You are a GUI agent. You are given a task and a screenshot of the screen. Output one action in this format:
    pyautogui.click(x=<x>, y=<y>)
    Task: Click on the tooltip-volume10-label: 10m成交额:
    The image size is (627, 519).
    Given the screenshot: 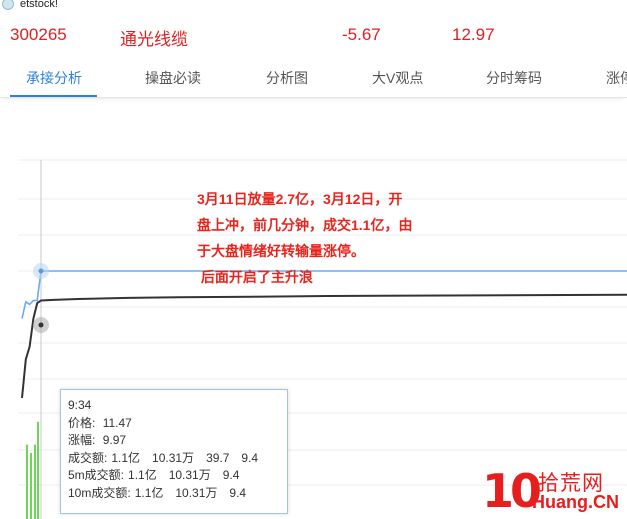 What is the action you would take?
    pyautogui.click(x=99, y=492)
    